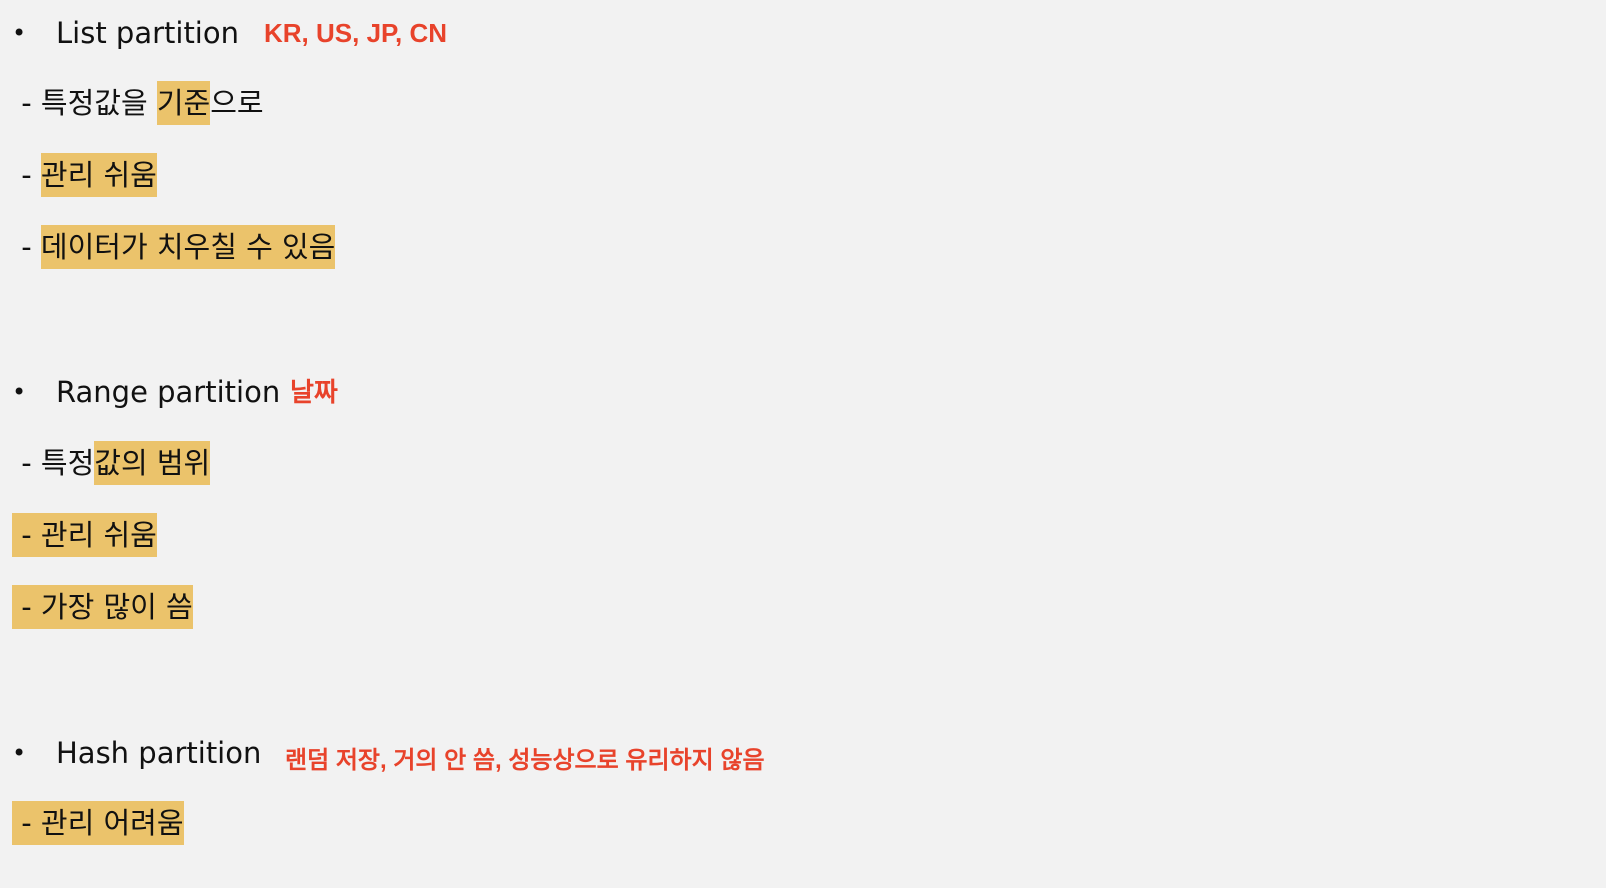  What do you see at coordinates (183, 103) in the screenshot?
I see `item-highlight: 기준` at bounding box center [183, 103].